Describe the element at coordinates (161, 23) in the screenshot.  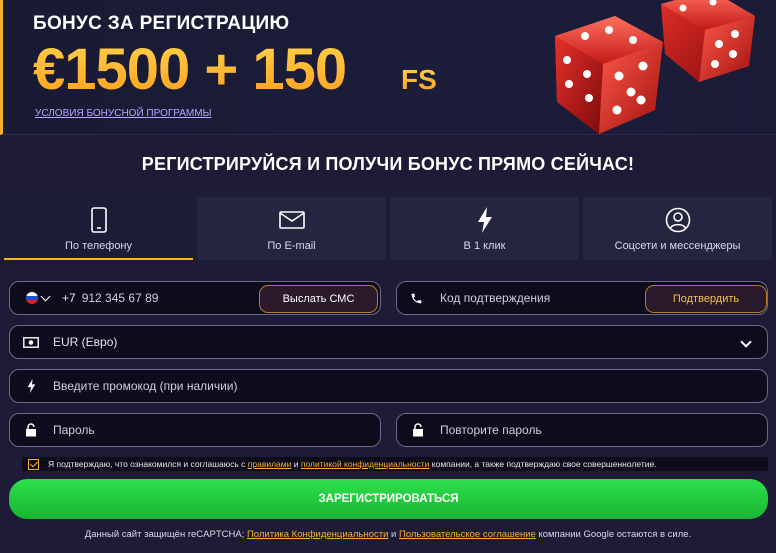
I see `banner-title: БОНУС ЗА РЕГИСТРАЦИЮ` at that location.